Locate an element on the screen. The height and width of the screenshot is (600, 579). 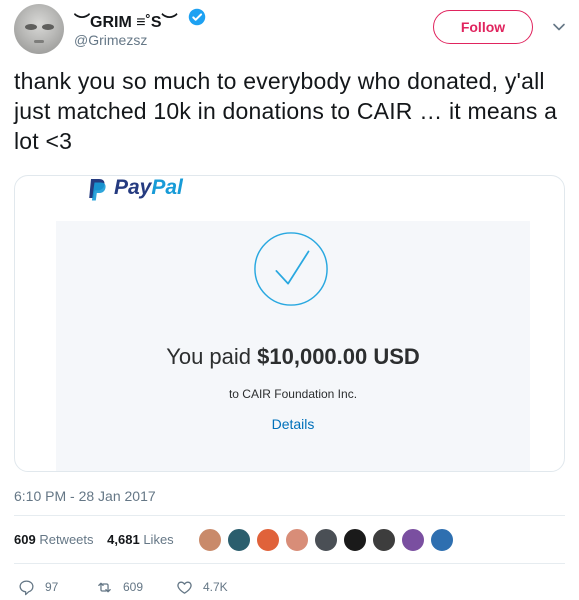
likes-count: 4,681 is located at coordinates (123, 539).